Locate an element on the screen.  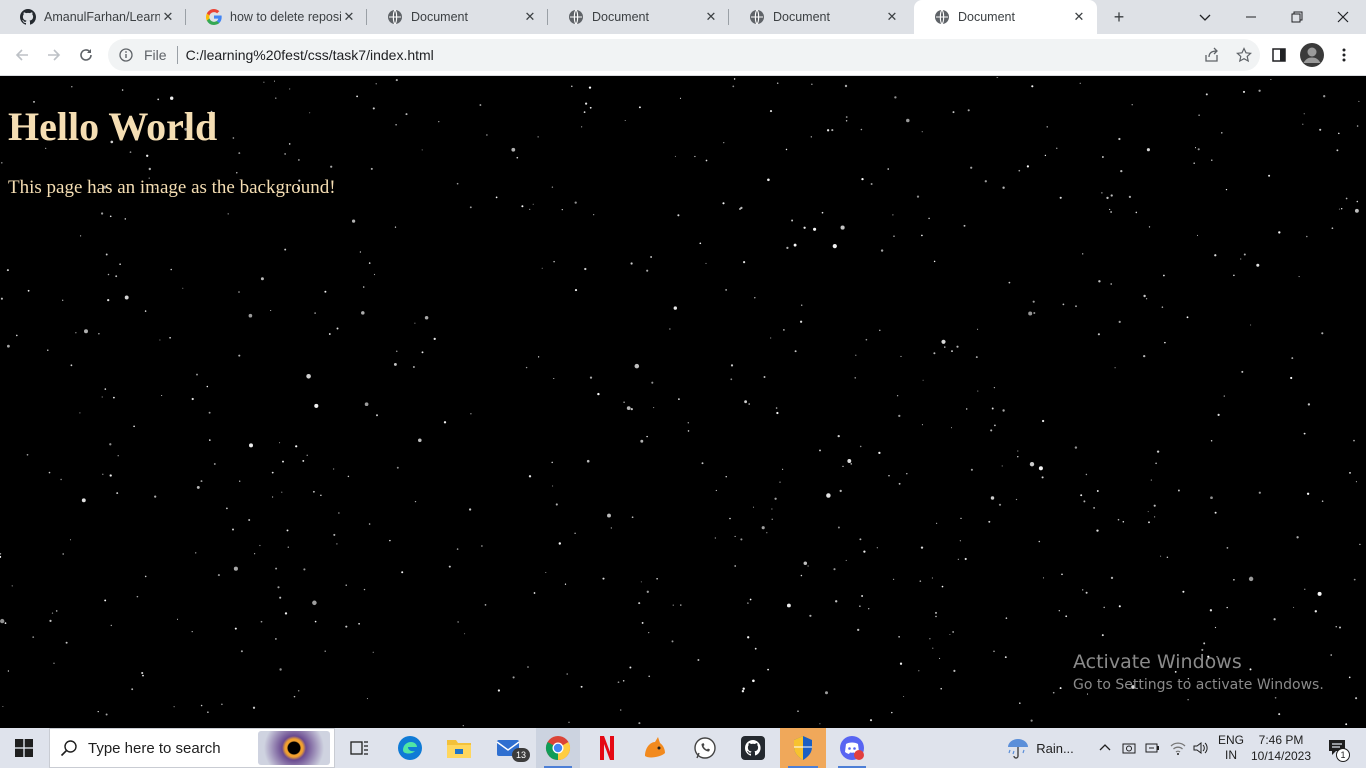
forward-button is located at coordinates (54, 55).